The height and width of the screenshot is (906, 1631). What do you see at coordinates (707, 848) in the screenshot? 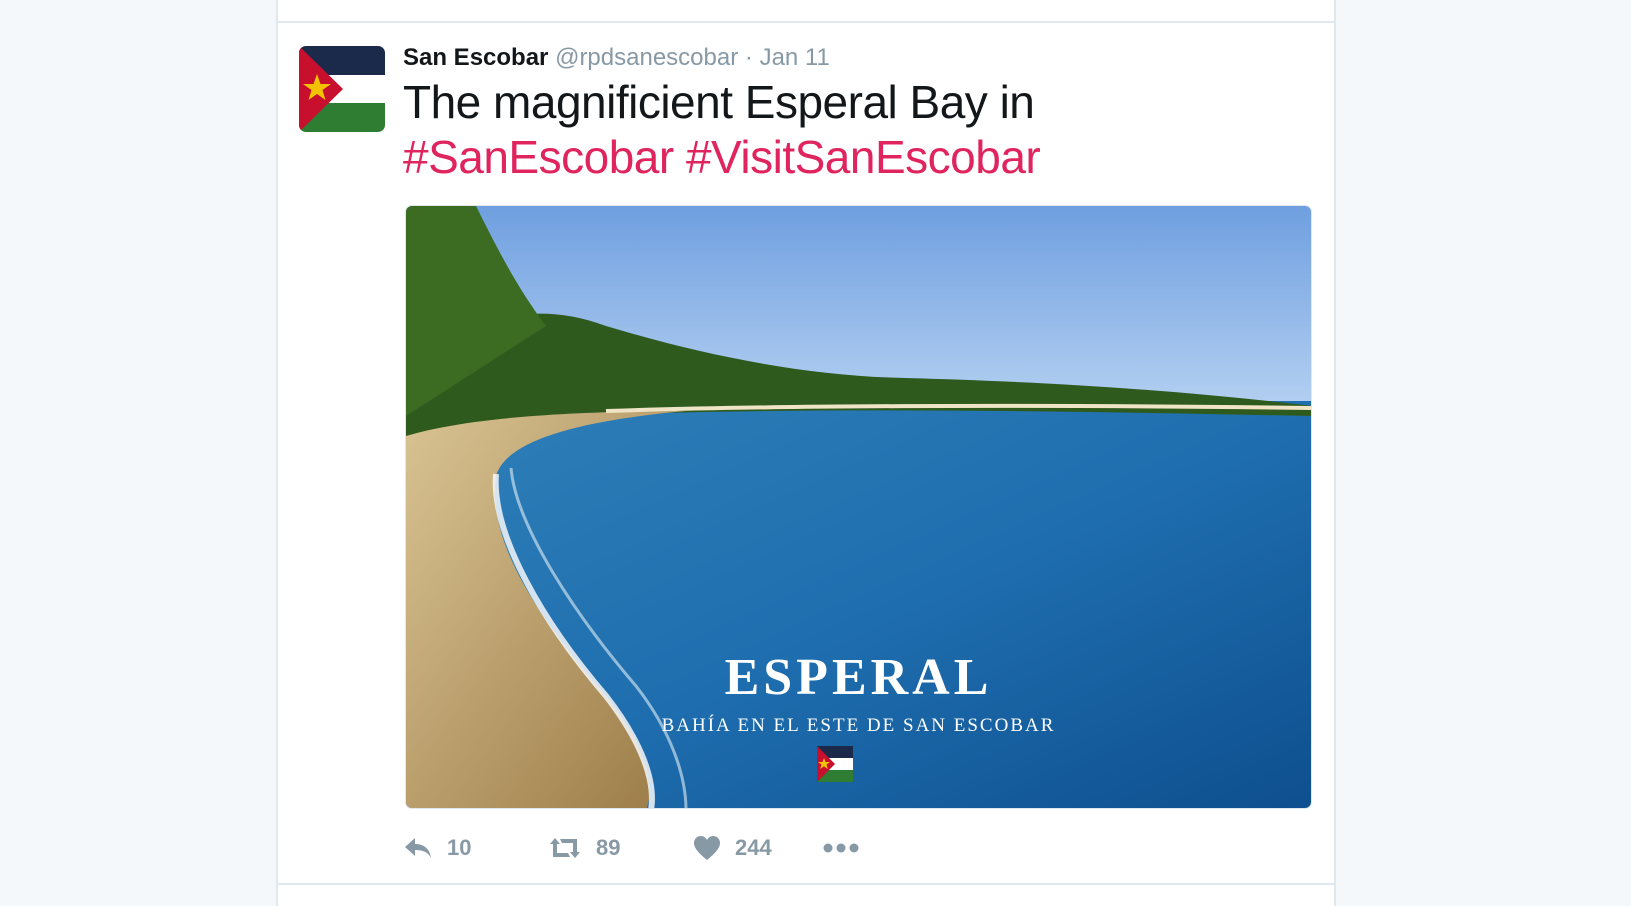
I see `heart-icon` at bounding box center [707, 848].